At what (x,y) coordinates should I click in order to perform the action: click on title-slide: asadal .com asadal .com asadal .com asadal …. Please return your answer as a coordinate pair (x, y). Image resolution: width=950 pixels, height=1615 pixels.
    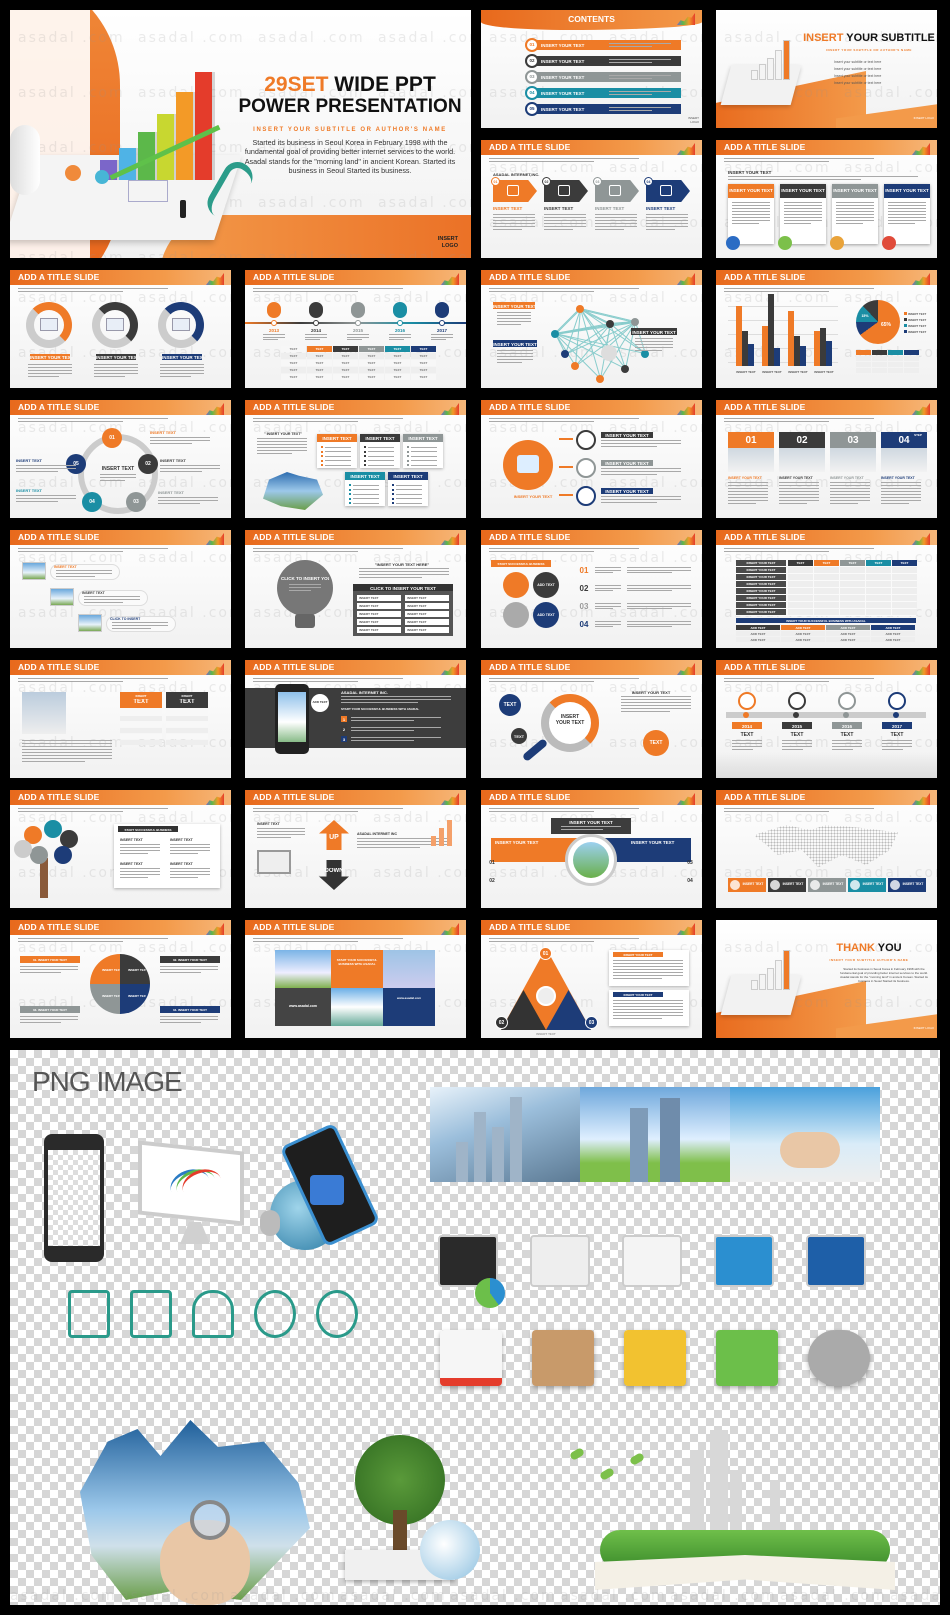
    Looking at the image, I should click on (240, 134).